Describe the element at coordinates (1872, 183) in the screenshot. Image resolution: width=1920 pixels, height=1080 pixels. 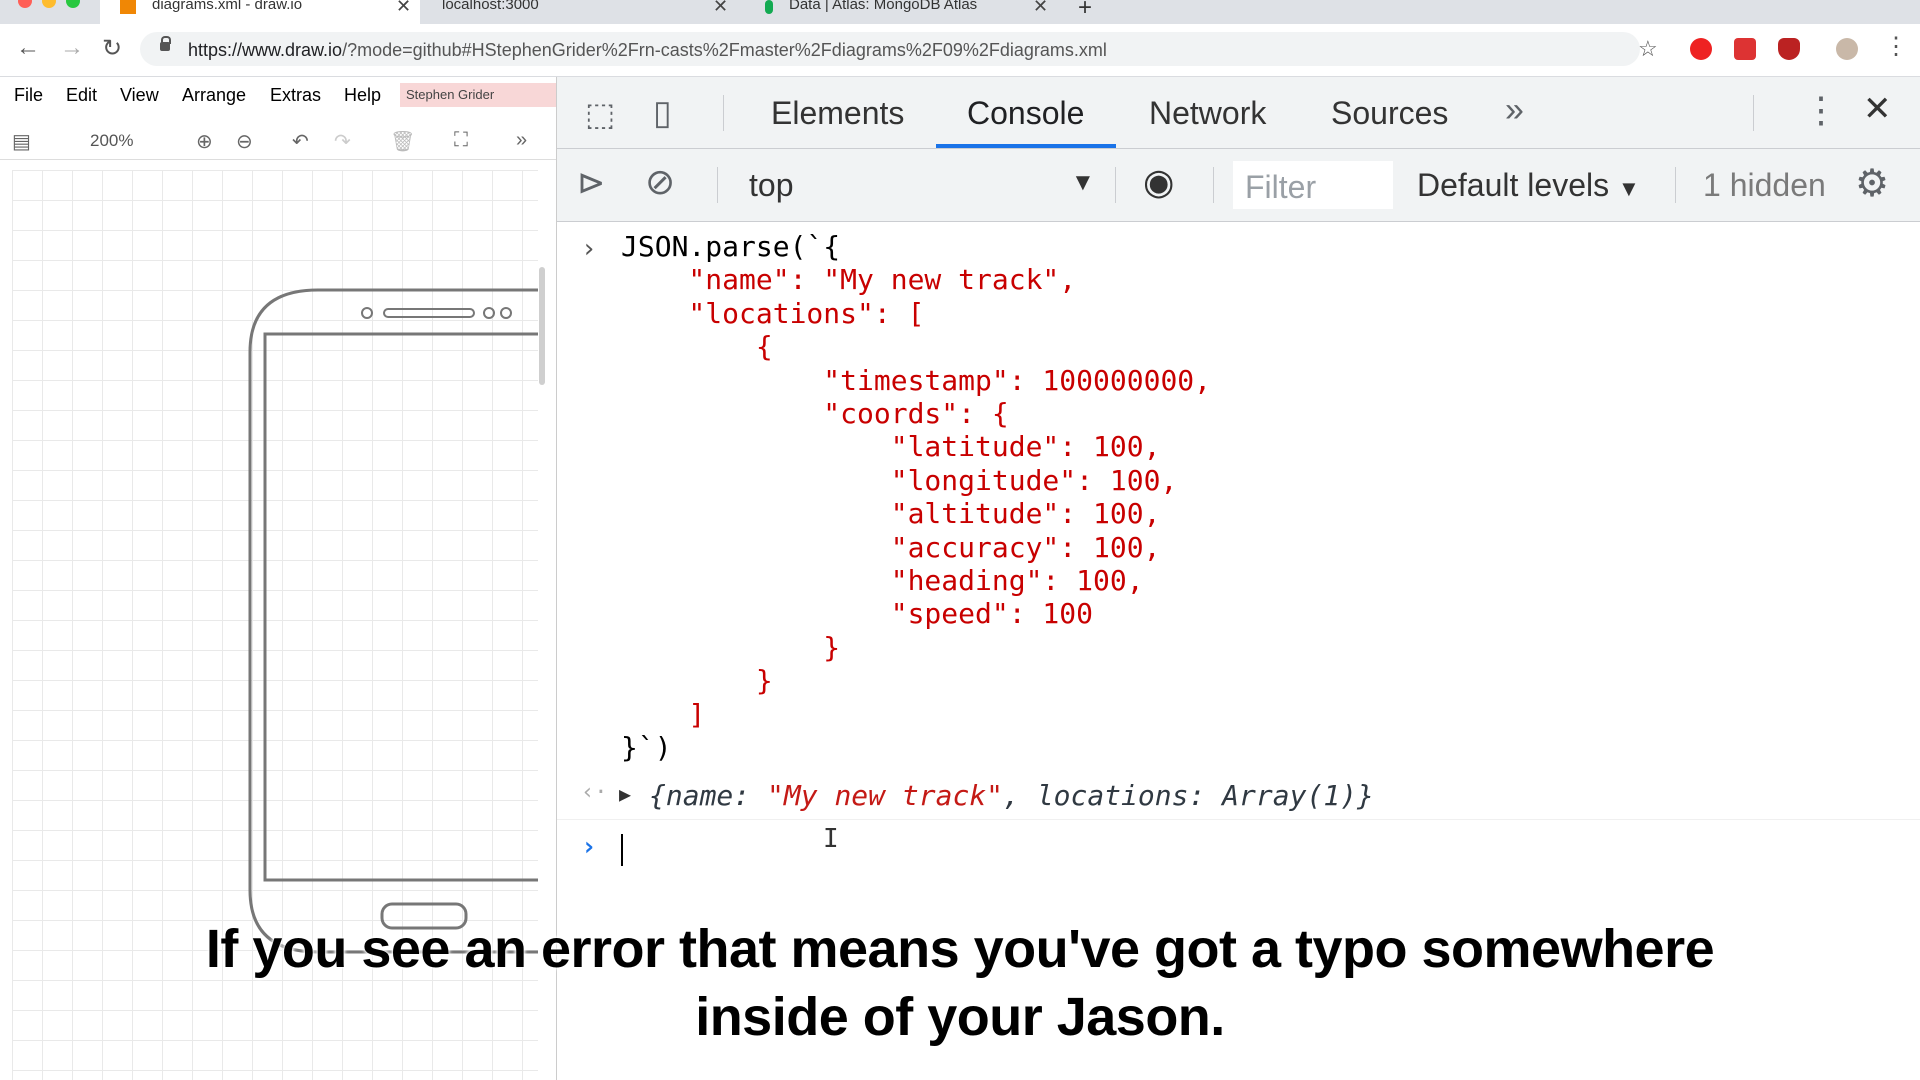
I see `console-settings-gear-icon: ⚙` at that location.